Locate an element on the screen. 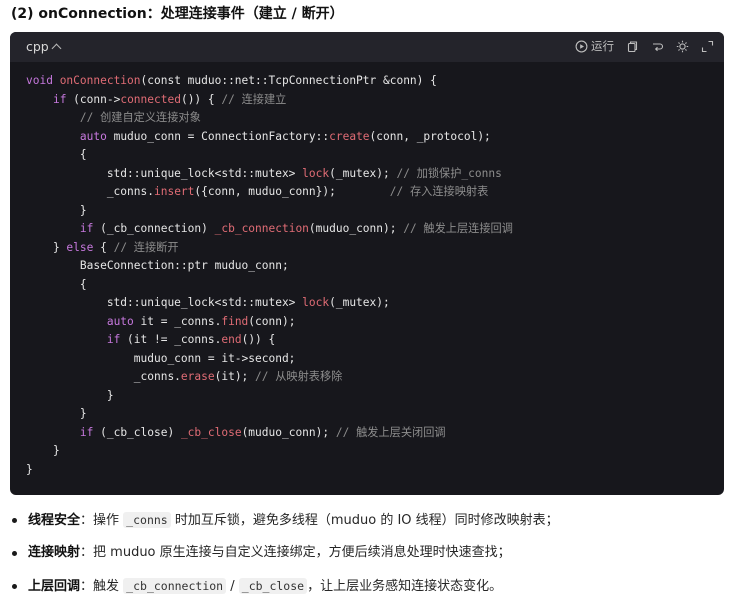 The image size is (744, 609). note-item-connection-mapping: 连接映射：把 muduo 原生连接与自定义连接绑定，方便后续消息处理时快速查找； is located at coordinates (372, 559).